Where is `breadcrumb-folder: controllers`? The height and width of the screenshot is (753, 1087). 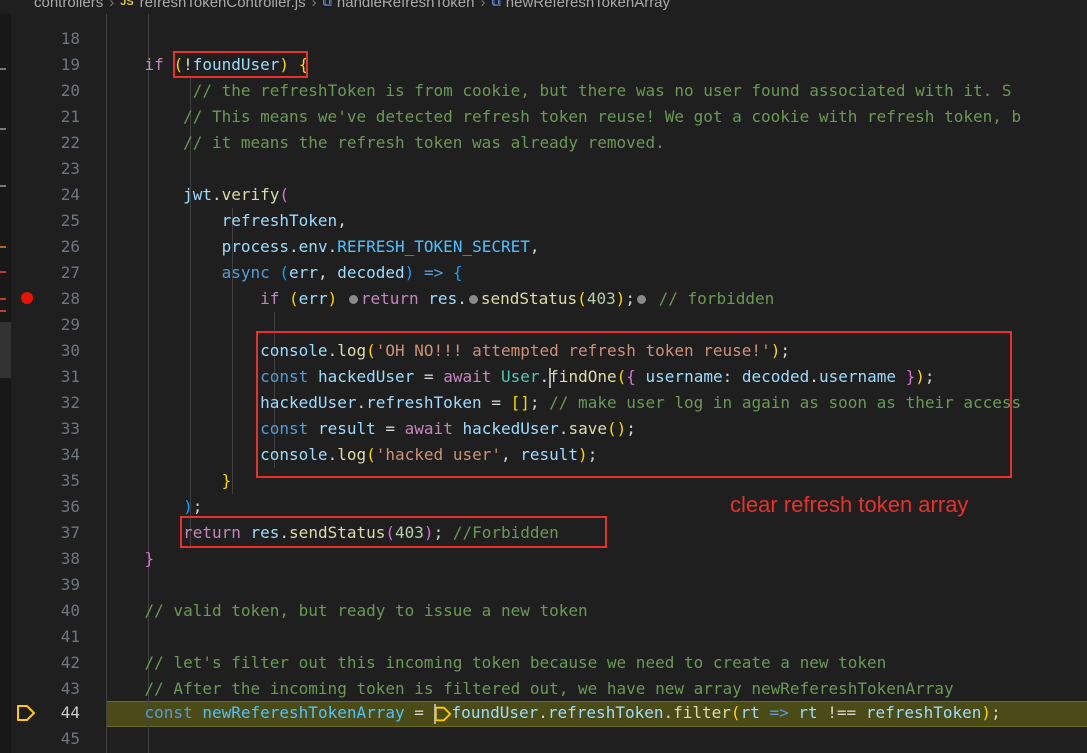 breadcrumb-folder: controllers is located at coordinates (68, 5).